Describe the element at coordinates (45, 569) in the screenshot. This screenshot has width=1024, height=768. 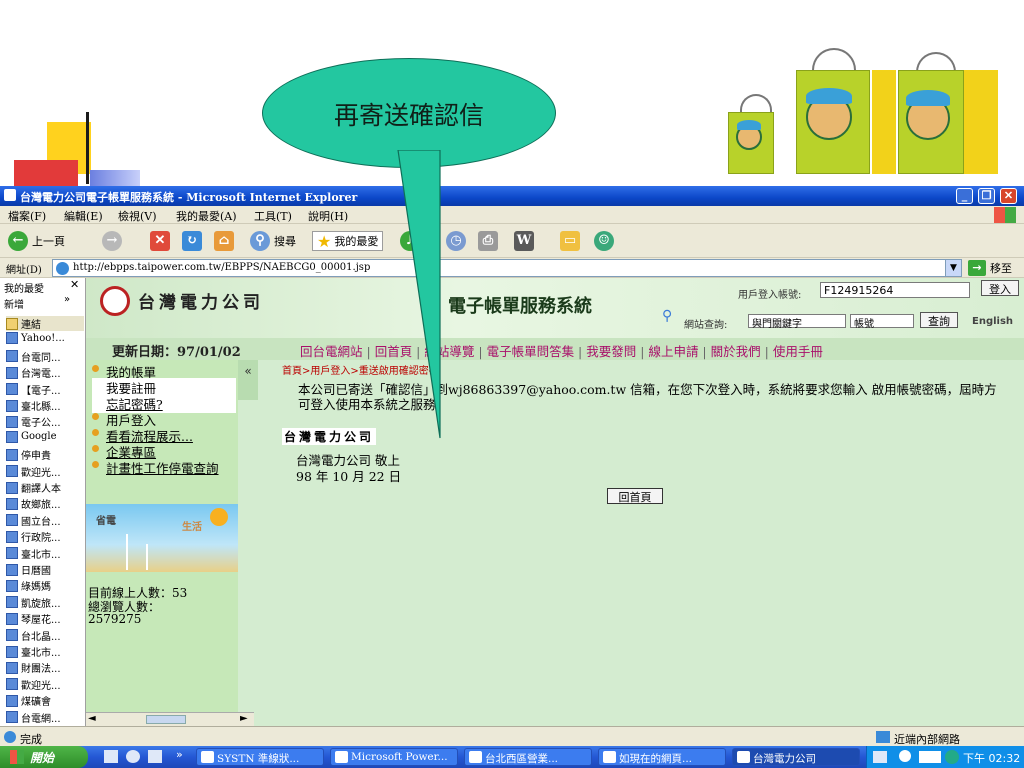
I see `favorite-item: 日曆國` at that location.